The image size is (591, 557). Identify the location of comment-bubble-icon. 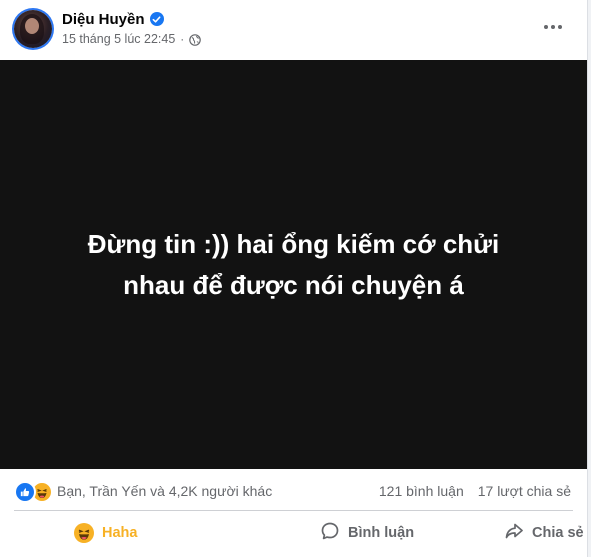
(330, 533).